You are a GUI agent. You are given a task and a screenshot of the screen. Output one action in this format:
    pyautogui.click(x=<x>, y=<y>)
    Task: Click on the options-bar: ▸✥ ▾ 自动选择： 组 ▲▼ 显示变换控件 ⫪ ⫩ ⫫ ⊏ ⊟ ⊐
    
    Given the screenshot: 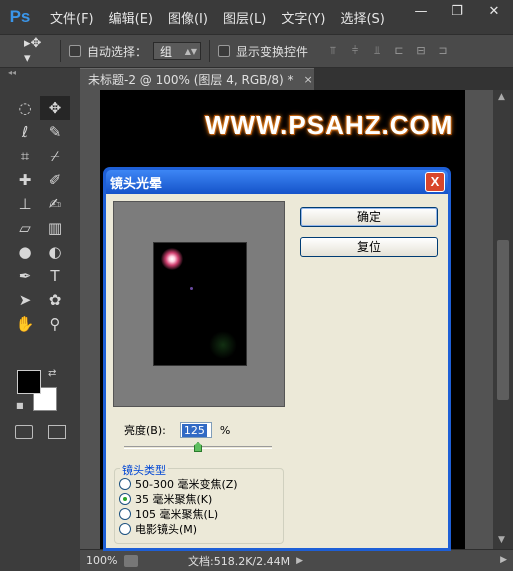 What is the action you would take?
    pyautogui.click(x=256, y=51)
    